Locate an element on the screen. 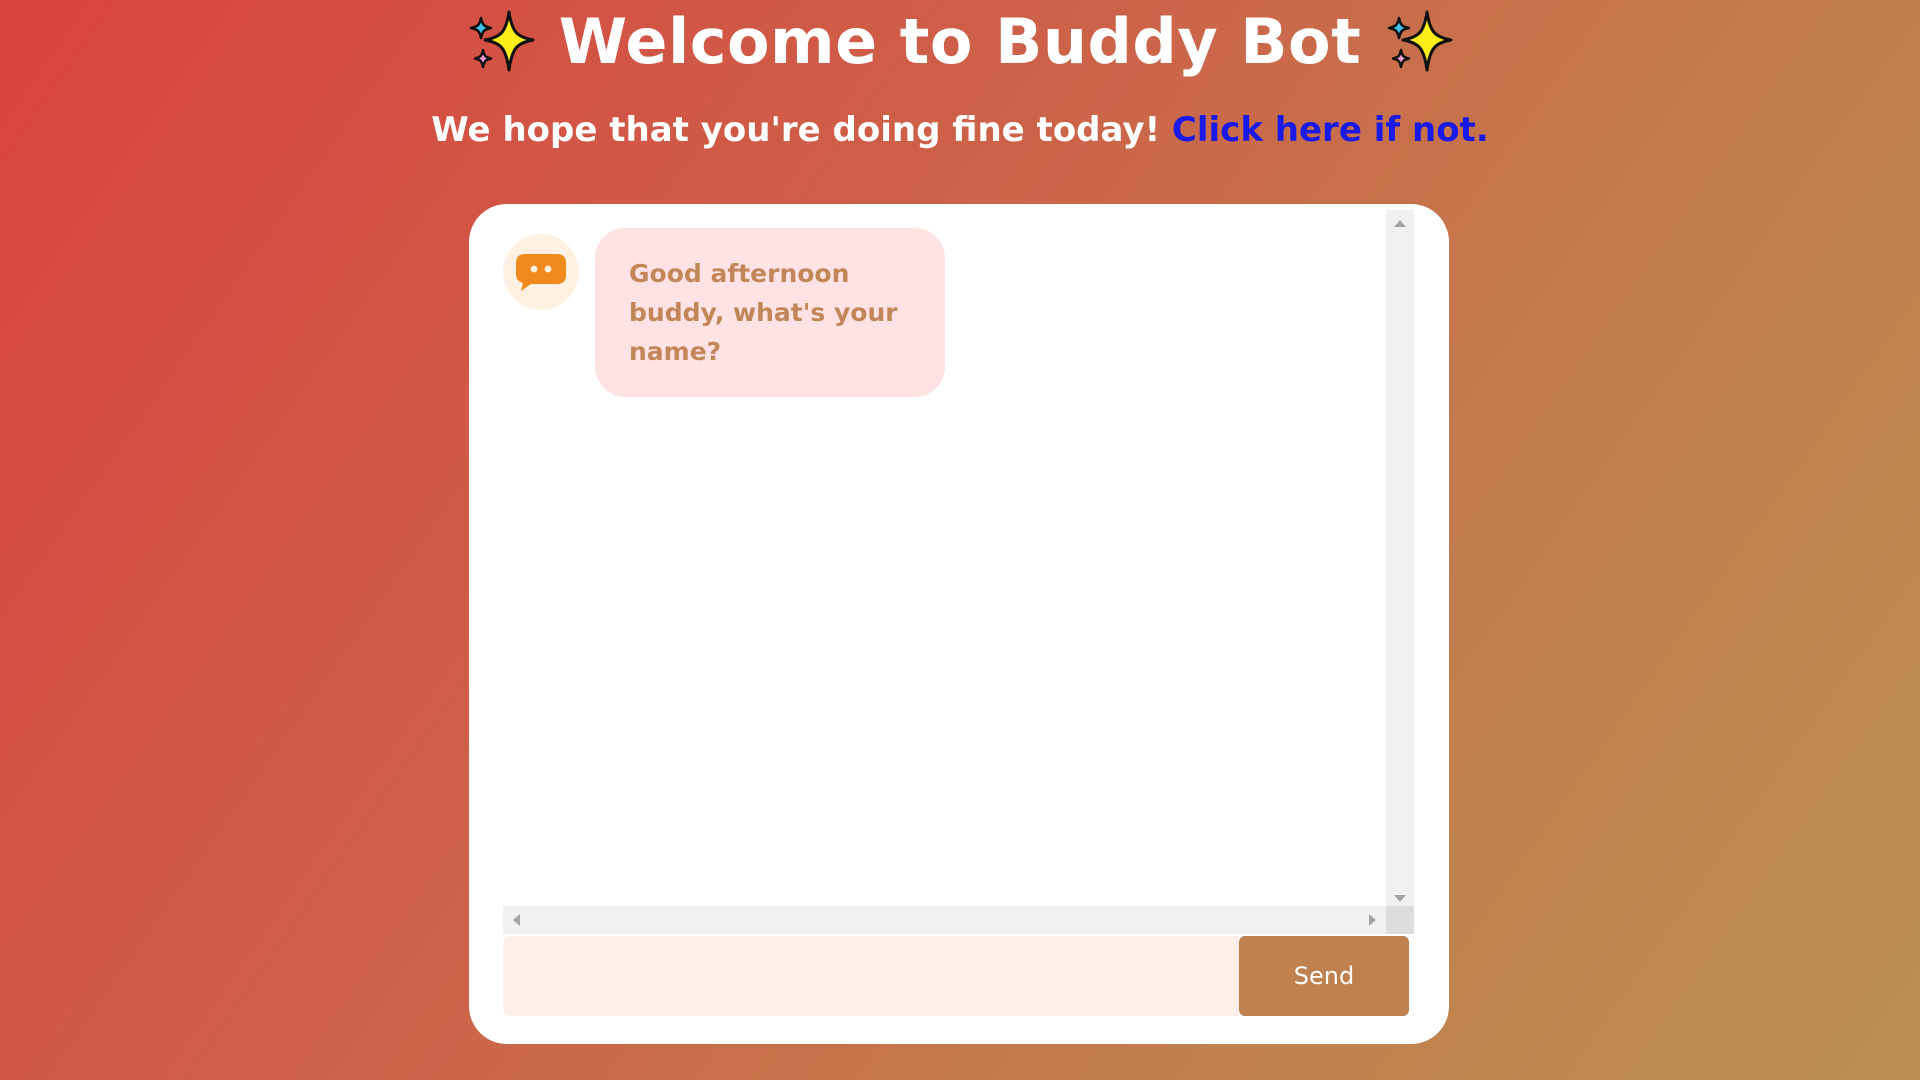  scroll-left-icon is located at coordinates (516, 920).